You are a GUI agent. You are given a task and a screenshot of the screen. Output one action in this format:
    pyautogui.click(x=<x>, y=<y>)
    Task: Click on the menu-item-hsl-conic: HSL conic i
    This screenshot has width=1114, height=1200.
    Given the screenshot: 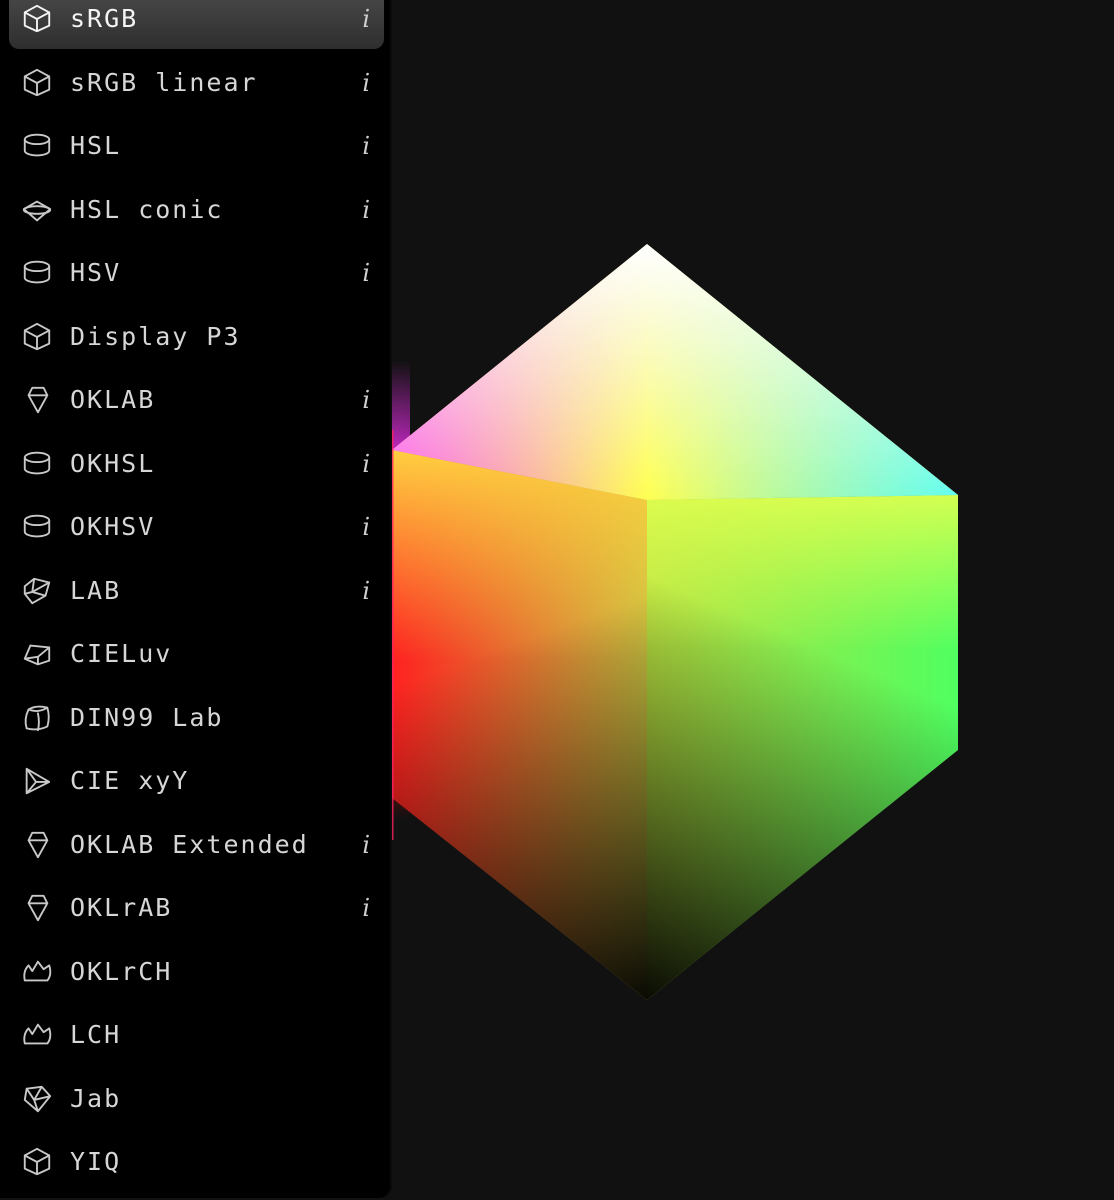 What is the action you would take?
    pyautogui.click(x=196, y=210)
    